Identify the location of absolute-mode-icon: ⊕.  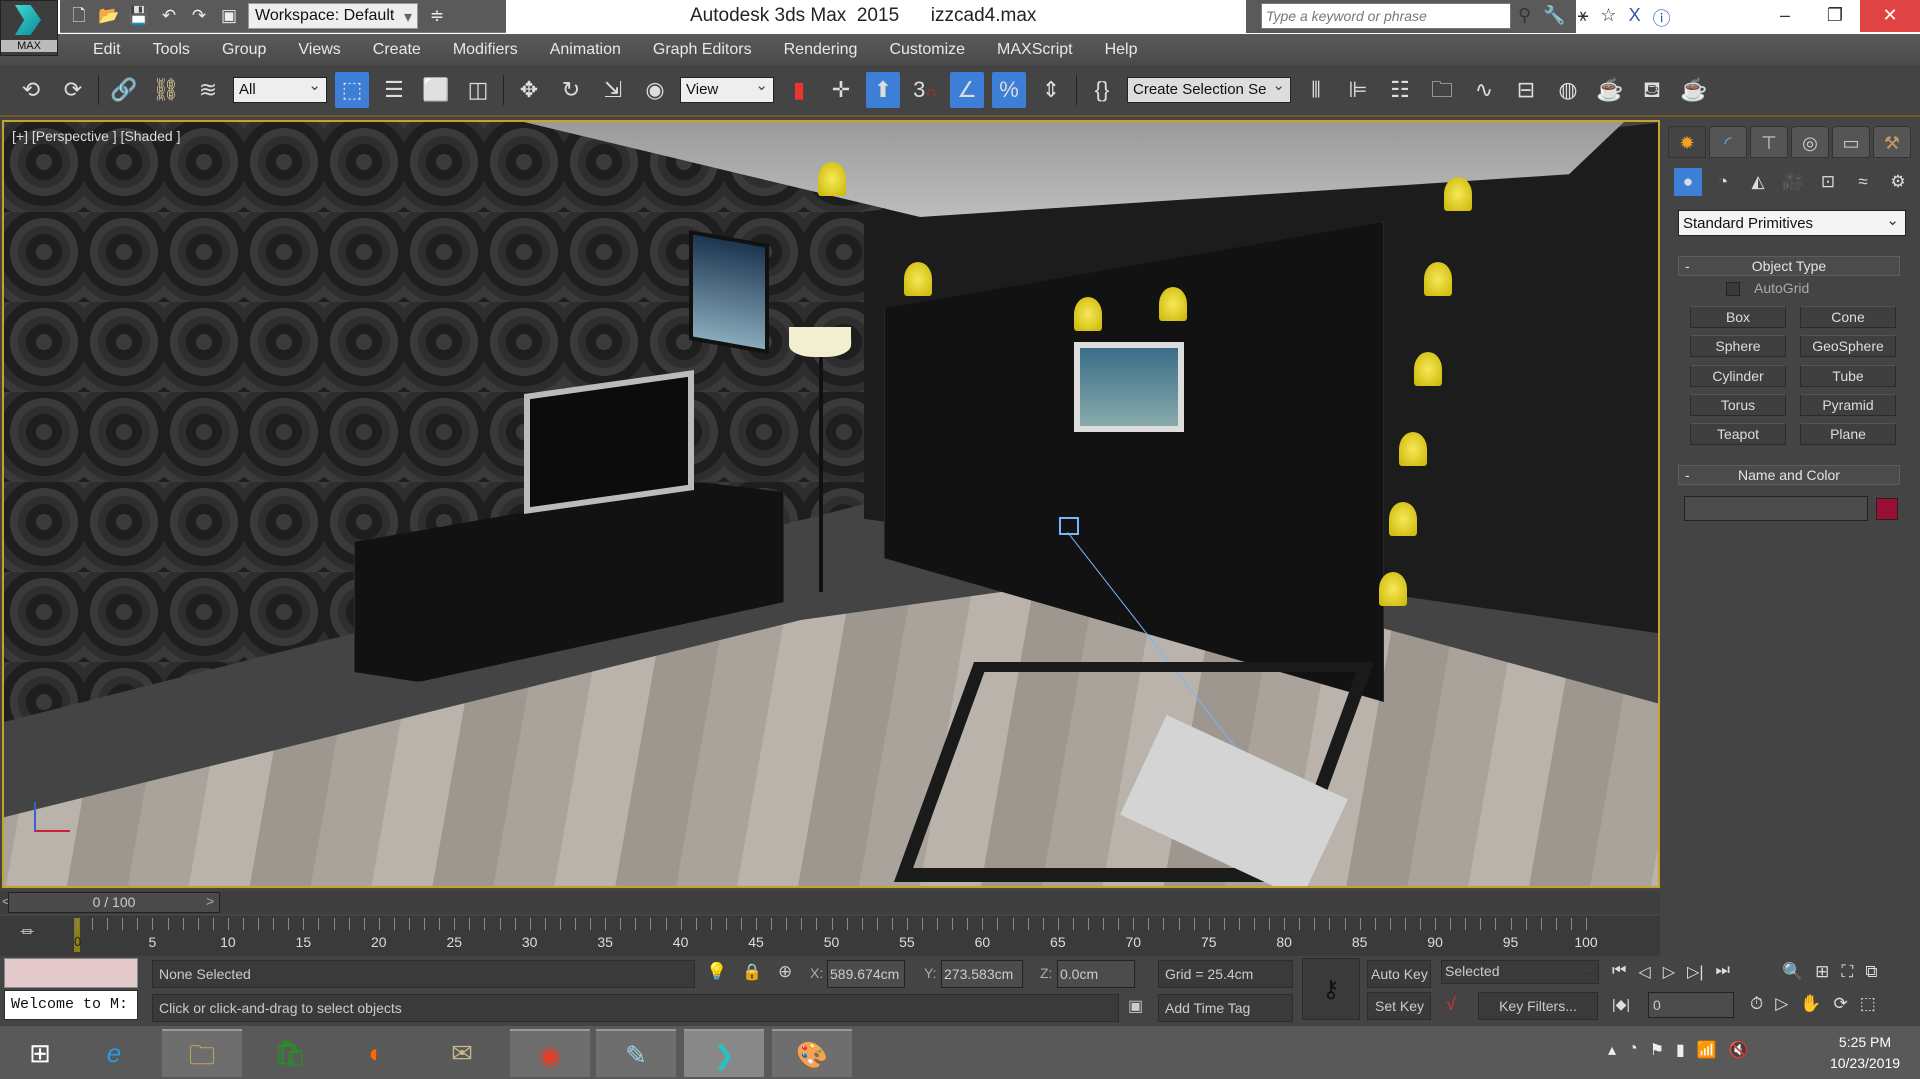
(785, 972).